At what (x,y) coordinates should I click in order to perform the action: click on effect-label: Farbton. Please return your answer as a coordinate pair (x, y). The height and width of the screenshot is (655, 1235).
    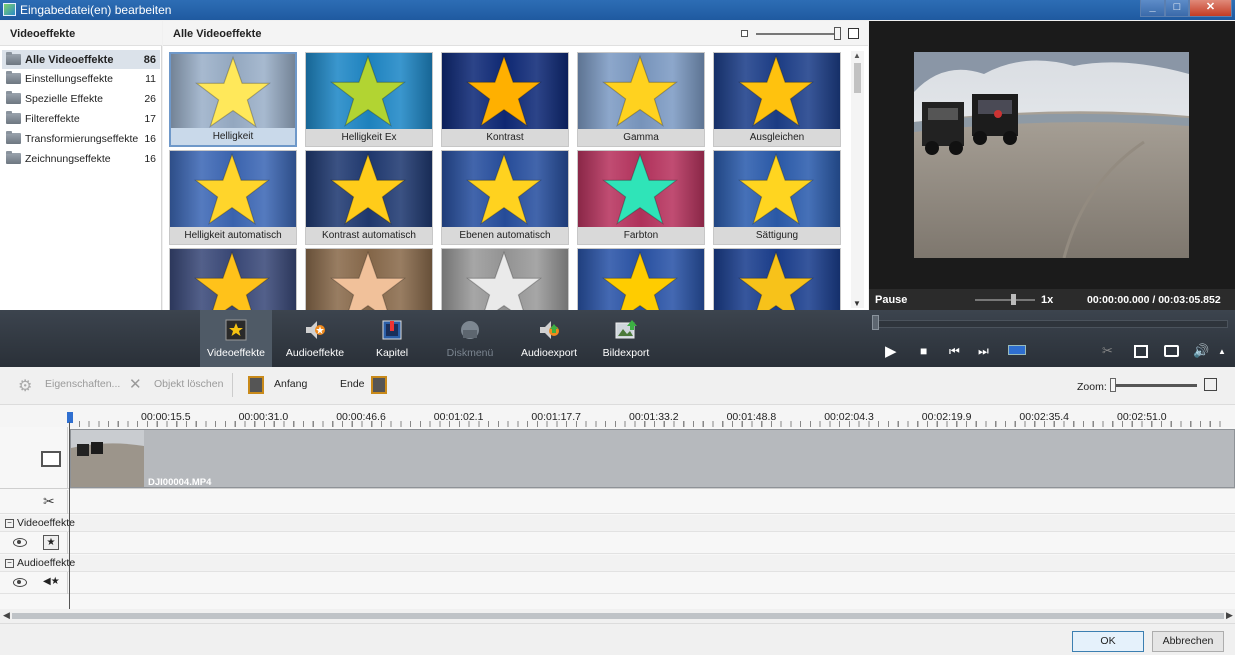
    Looking at the image, I should click on (641, 235).